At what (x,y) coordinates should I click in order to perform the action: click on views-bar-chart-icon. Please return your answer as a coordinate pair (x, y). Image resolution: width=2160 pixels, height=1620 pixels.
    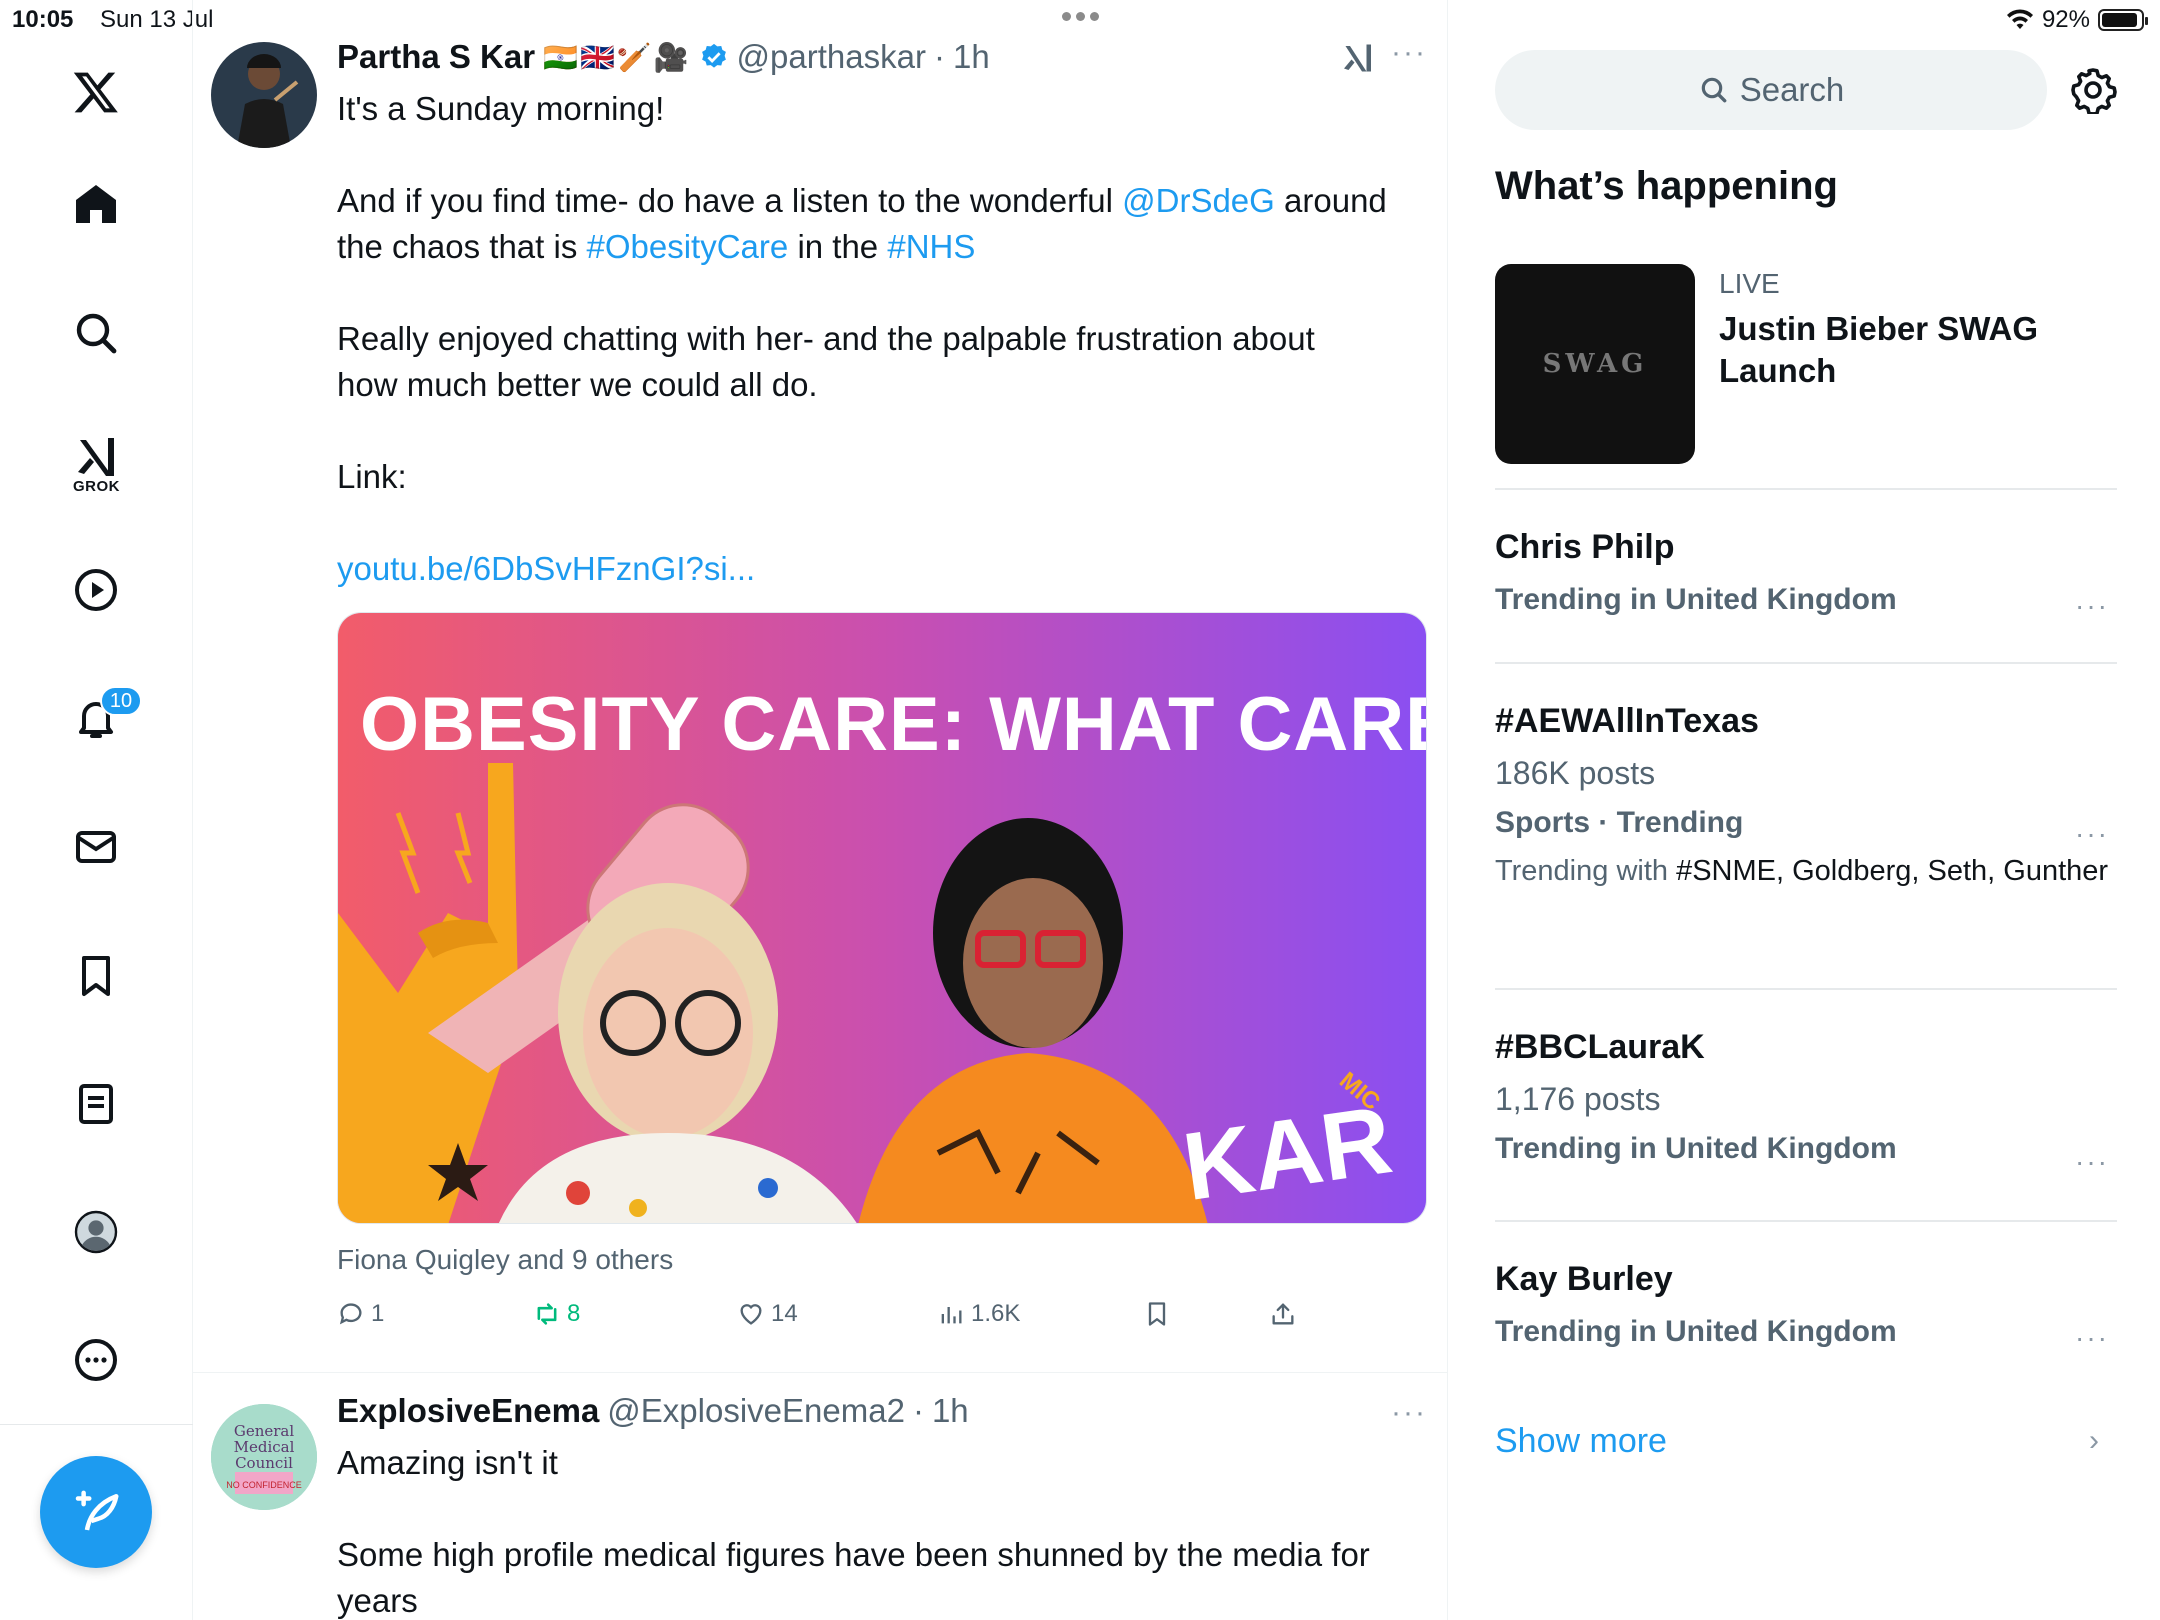
    Looking at the image, I should click on (951, 1315).